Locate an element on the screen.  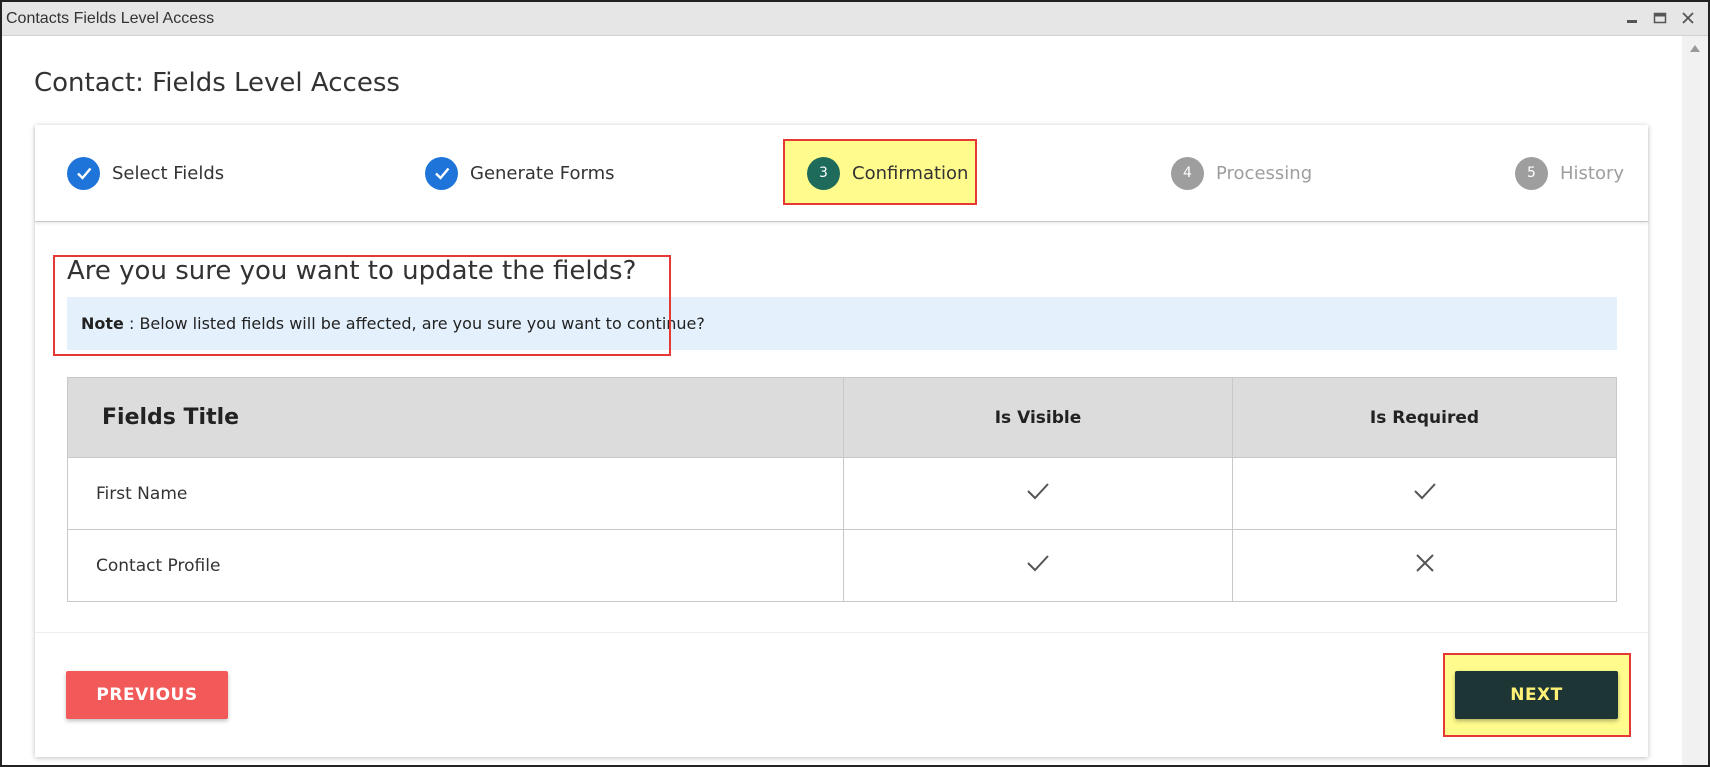
field-title-cell: Contact Profile is located at coordinates (455, 565).